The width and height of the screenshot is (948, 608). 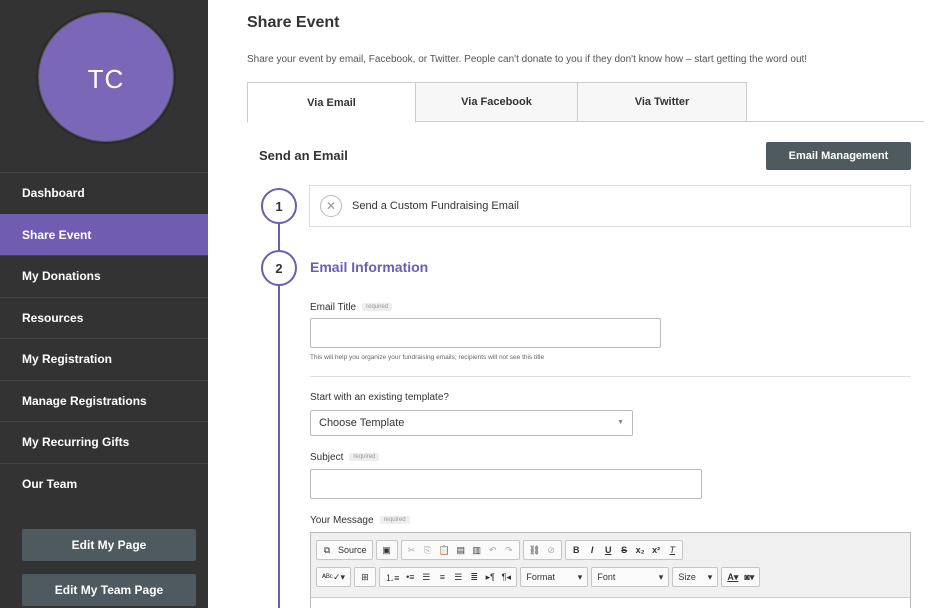 I want to click on edit-my-team-page-button: Edit My Team Page, so click(x=109, y=590).